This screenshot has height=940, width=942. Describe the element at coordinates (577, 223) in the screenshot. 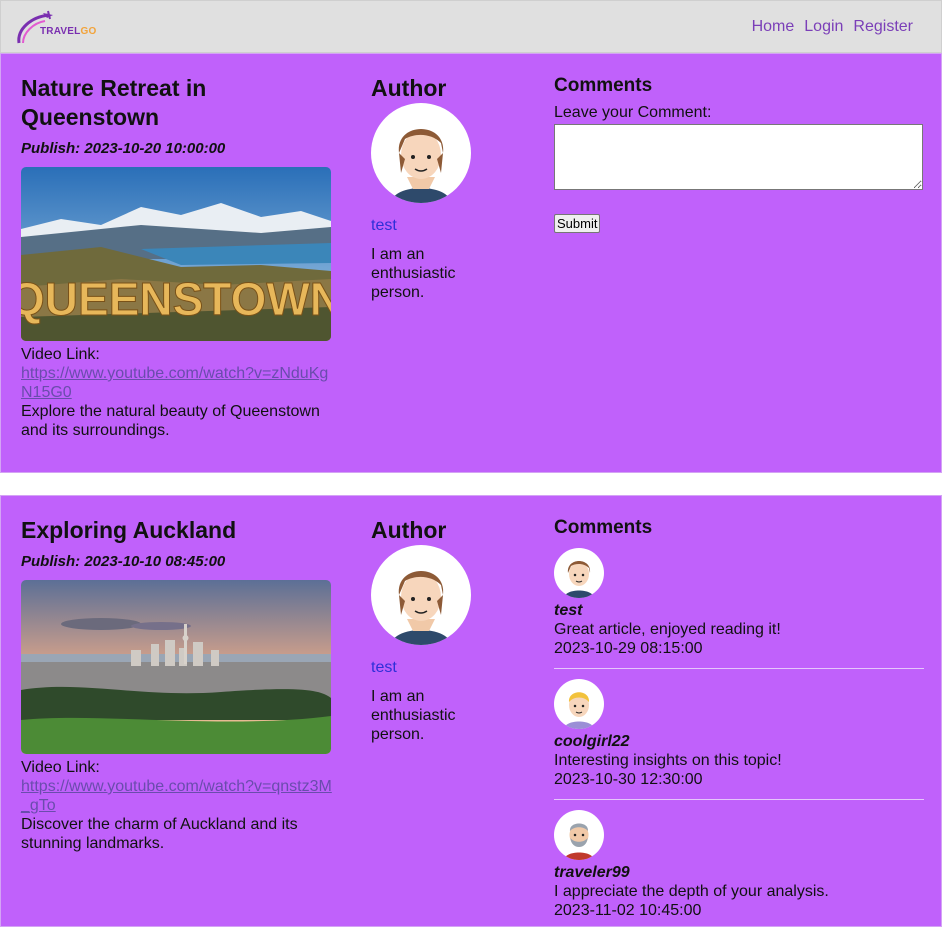

I see `submit-button: Submit` at that location.